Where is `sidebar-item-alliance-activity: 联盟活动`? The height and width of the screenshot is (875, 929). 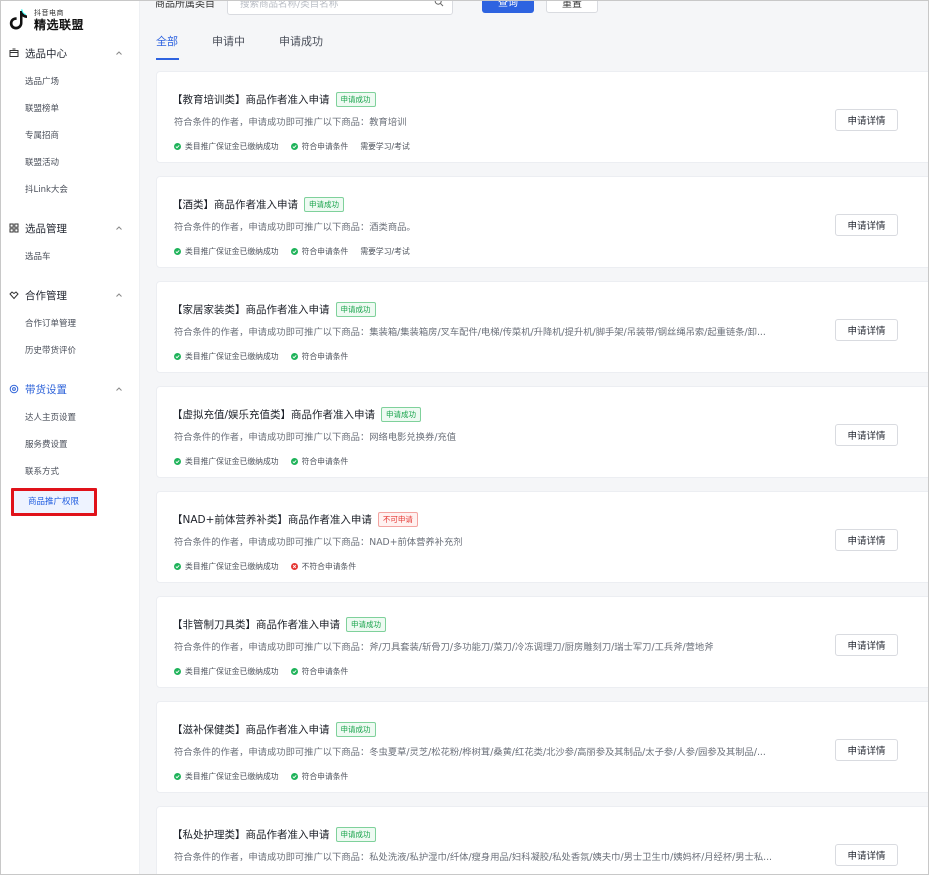
sidebar-item-alliance-activity: 联盟活动 is located at coordinates (70, 163).